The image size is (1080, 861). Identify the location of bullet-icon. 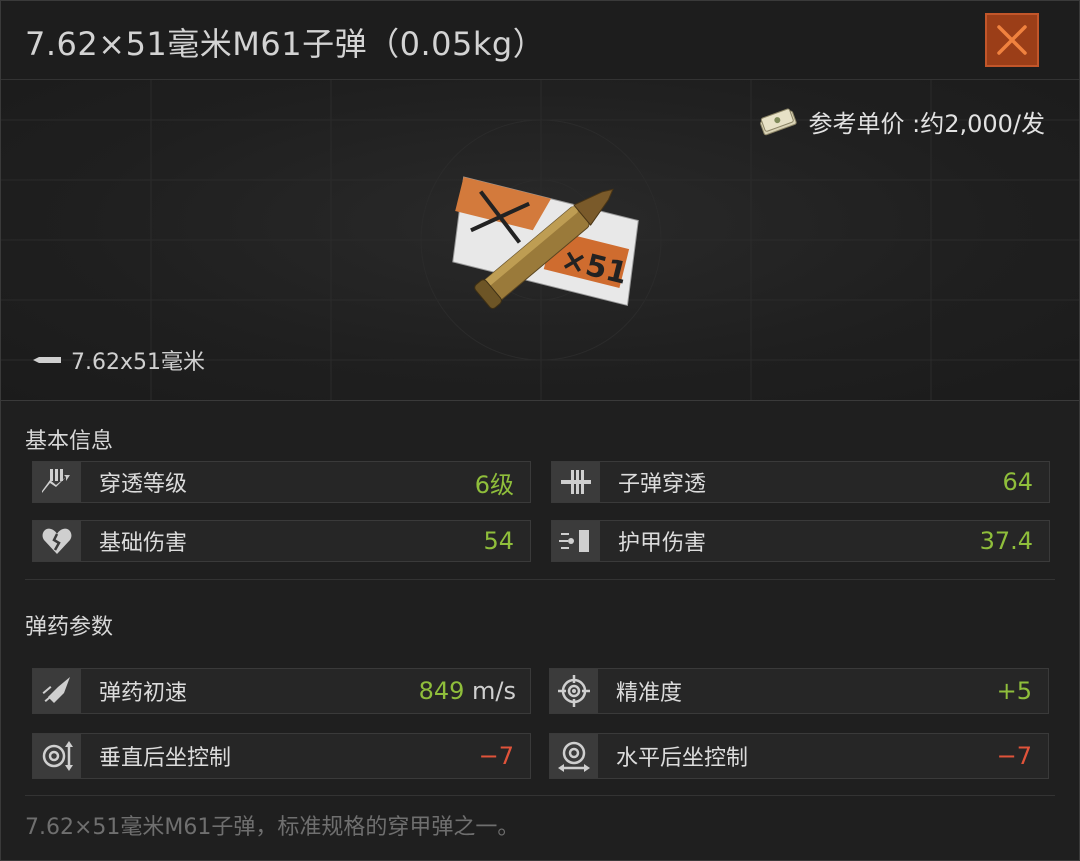
(47, 360).